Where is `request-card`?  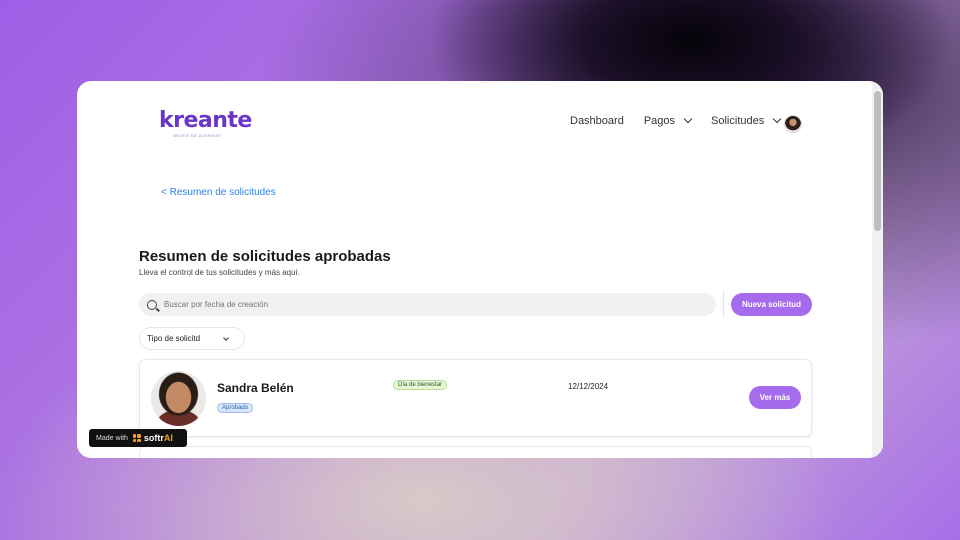 request-card is located at coordinates (475, 452).